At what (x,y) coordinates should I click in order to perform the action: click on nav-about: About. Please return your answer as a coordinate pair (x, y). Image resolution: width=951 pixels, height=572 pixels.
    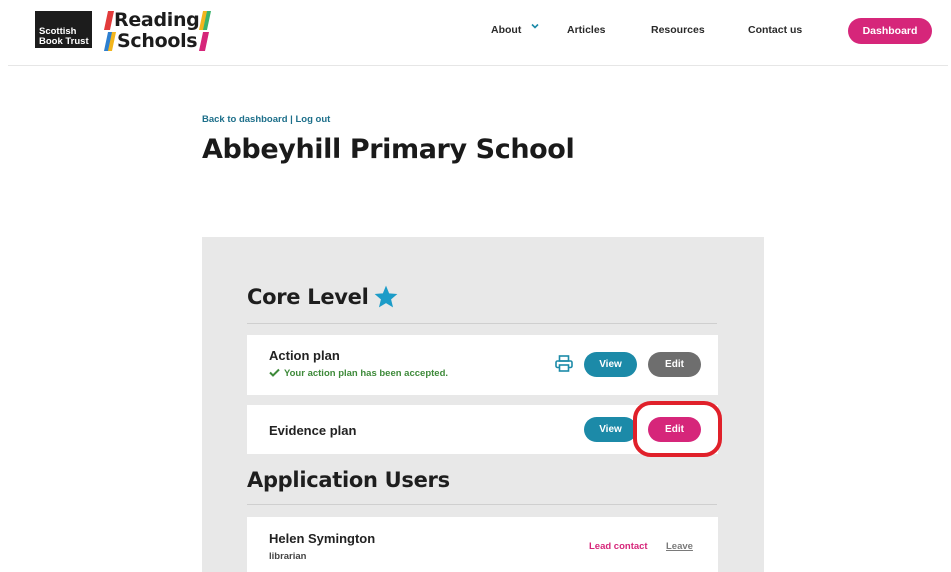
    Looking at the image, I should click on (506, 30).